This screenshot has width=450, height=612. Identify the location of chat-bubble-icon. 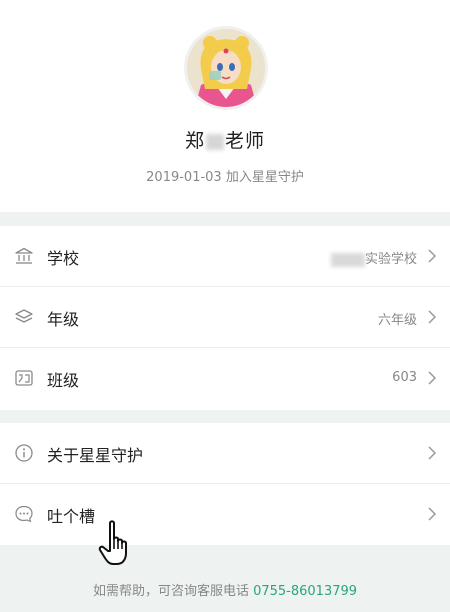
(24, 514).